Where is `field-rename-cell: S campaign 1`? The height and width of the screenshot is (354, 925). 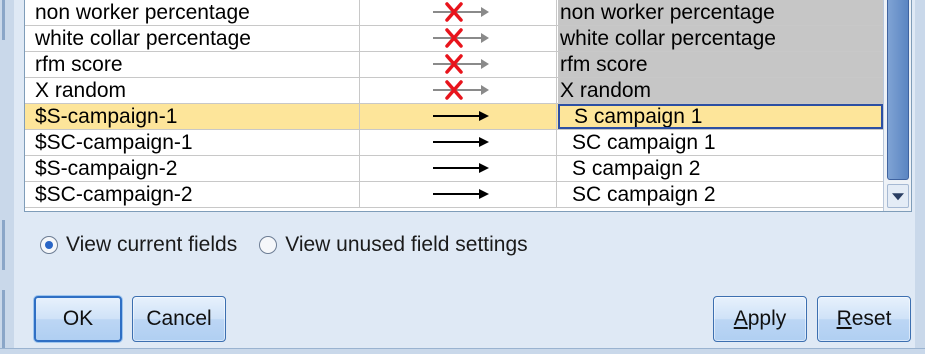 field-rename-cell: S campaign 1 is located at coordinates (720, 116).